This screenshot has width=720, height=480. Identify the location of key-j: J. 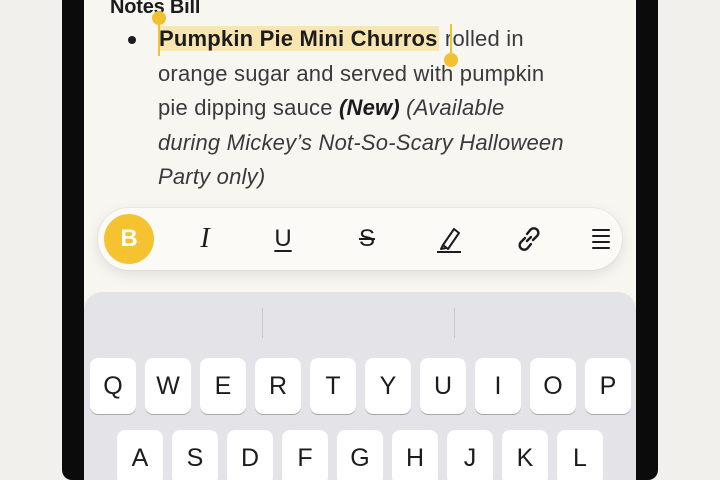
(470, 455).